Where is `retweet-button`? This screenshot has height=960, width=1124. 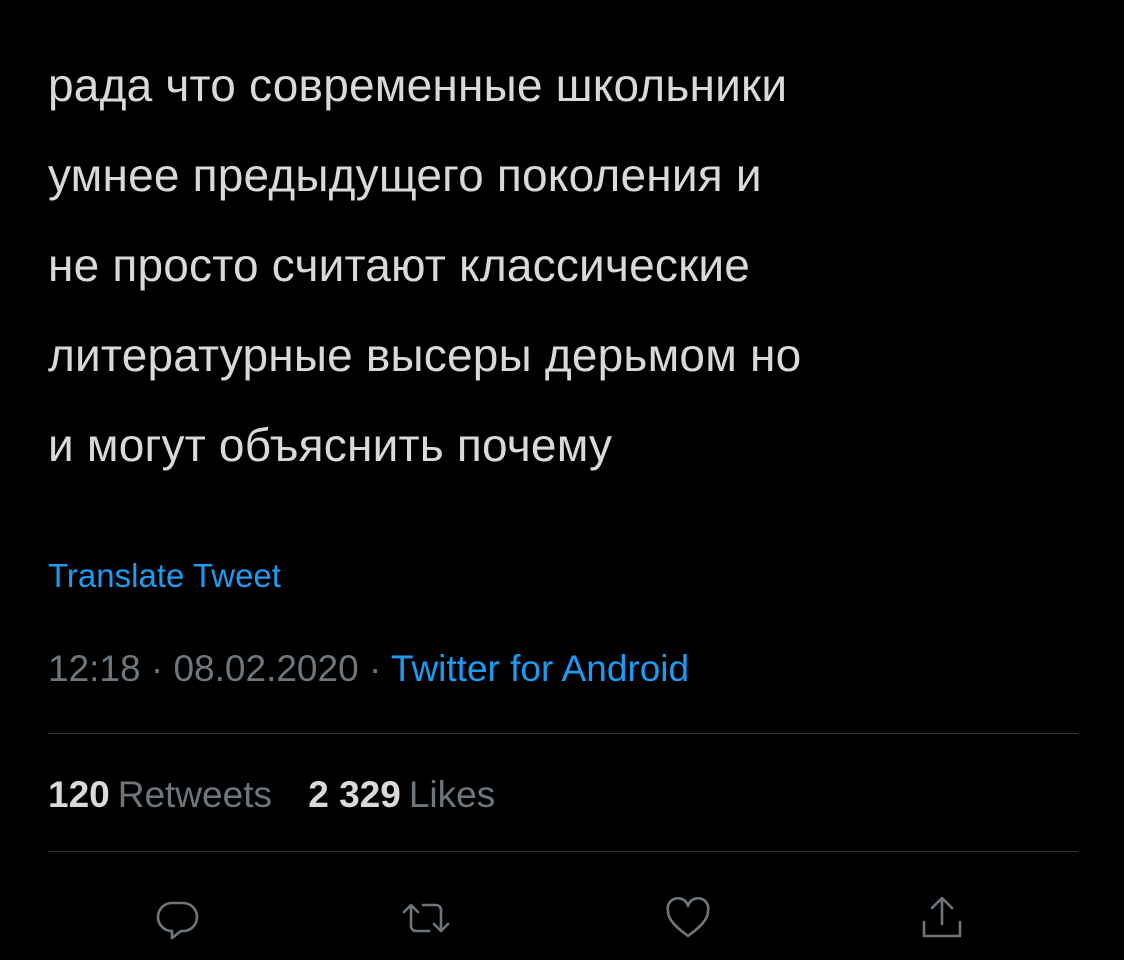
retweet-button is located at coordinates (426, 918).